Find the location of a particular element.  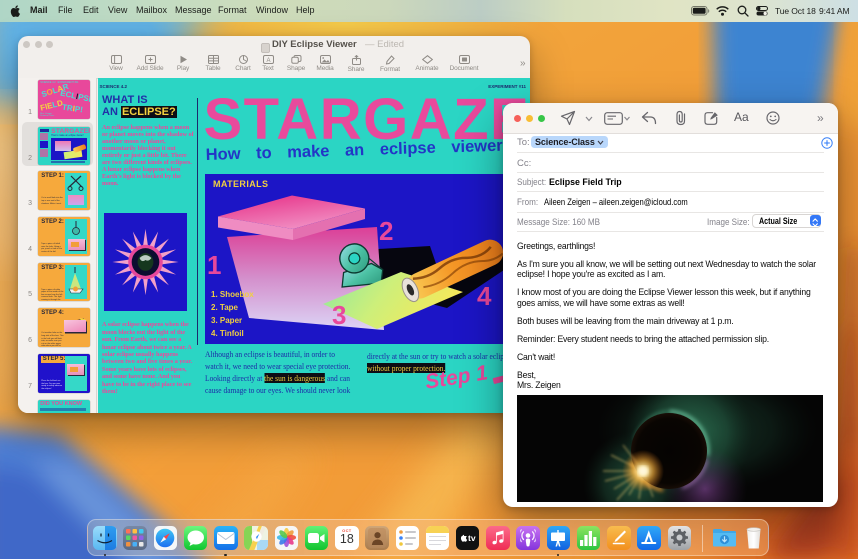

svg-text: 3 is located at coordinates (339, 315).